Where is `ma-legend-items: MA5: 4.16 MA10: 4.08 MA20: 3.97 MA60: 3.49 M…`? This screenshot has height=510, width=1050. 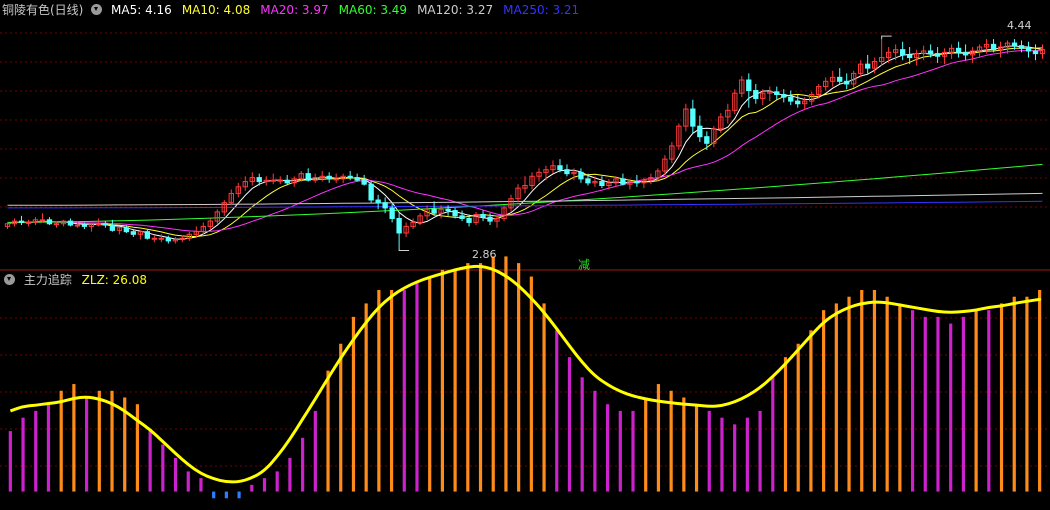
ma-legend-items: MA5: 4.16 MA10: 4.08 MA20: 3.97 MA60: 3.49 M… is located at coordinates (350, 10).